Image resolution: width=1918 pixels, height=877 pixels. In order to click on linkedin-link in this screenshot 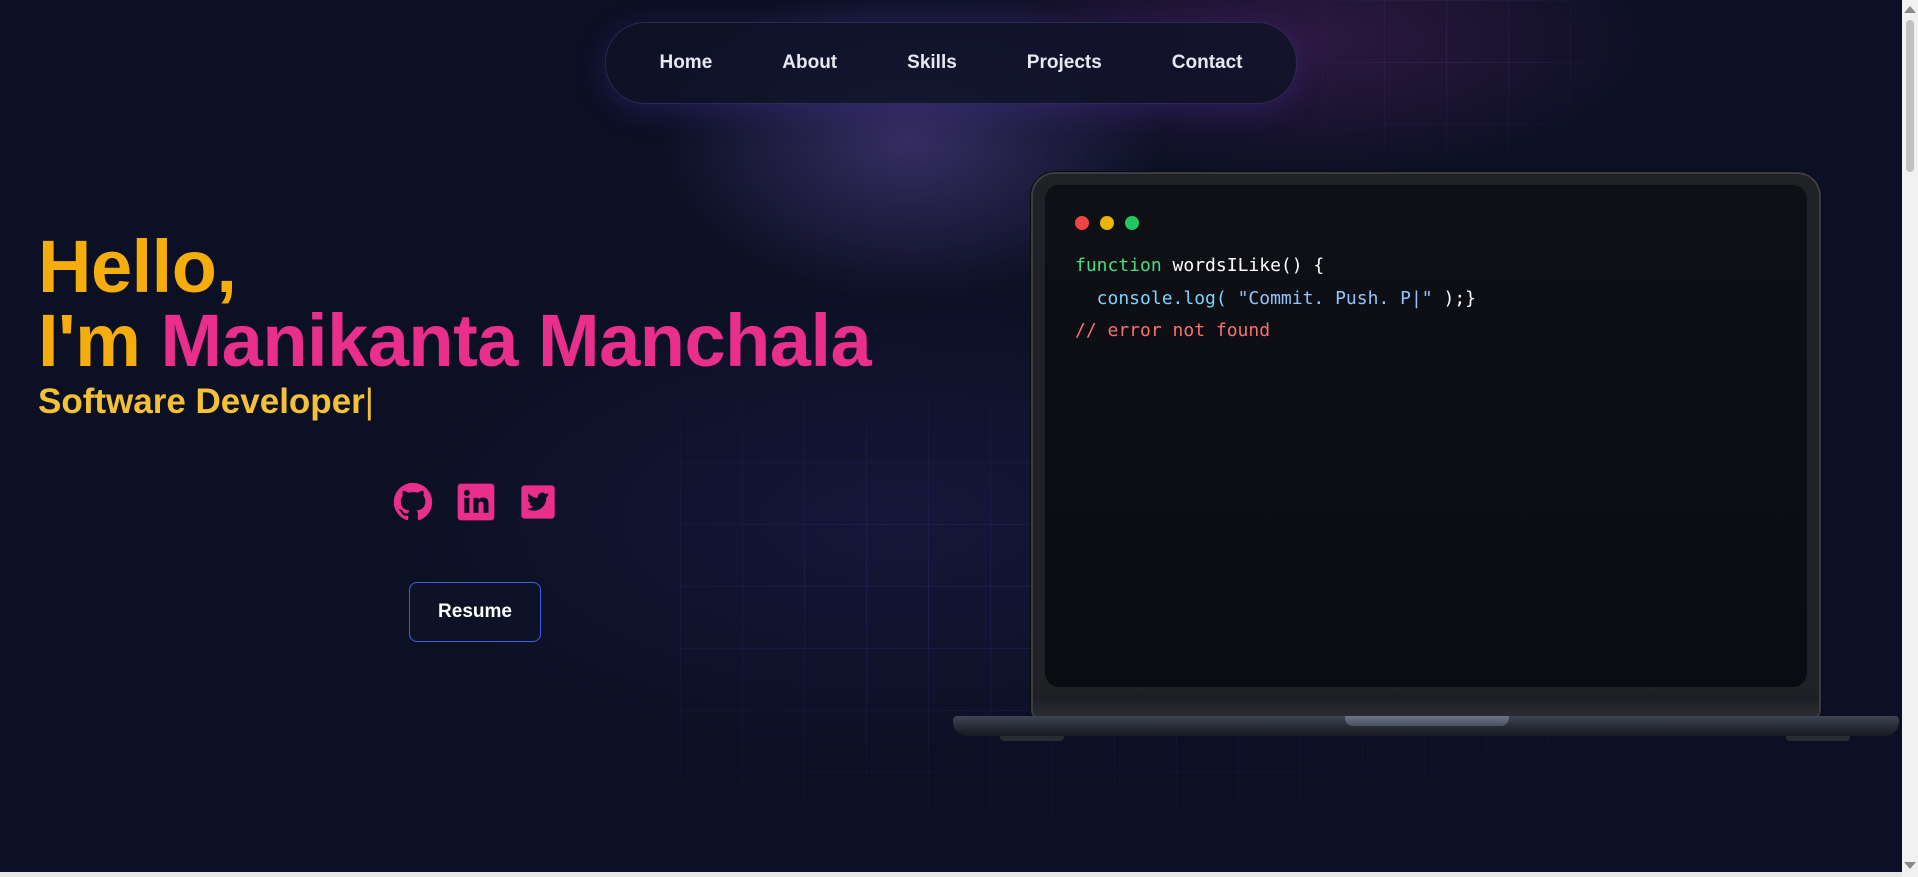, I will do `click(476, 502)`.